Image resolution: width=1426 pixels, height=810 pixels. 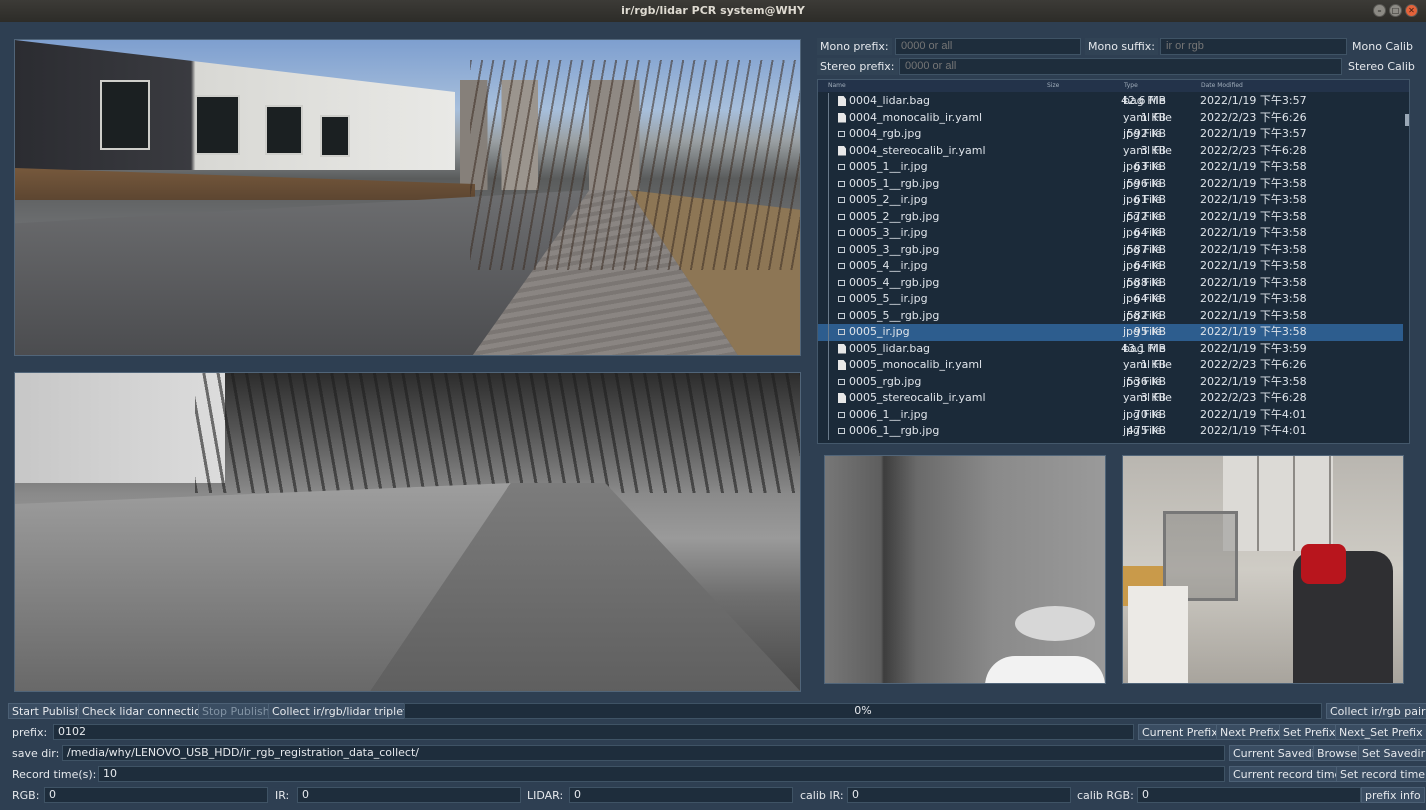 I want to click on maximize-icon: □, so click(x=1395, y=10).